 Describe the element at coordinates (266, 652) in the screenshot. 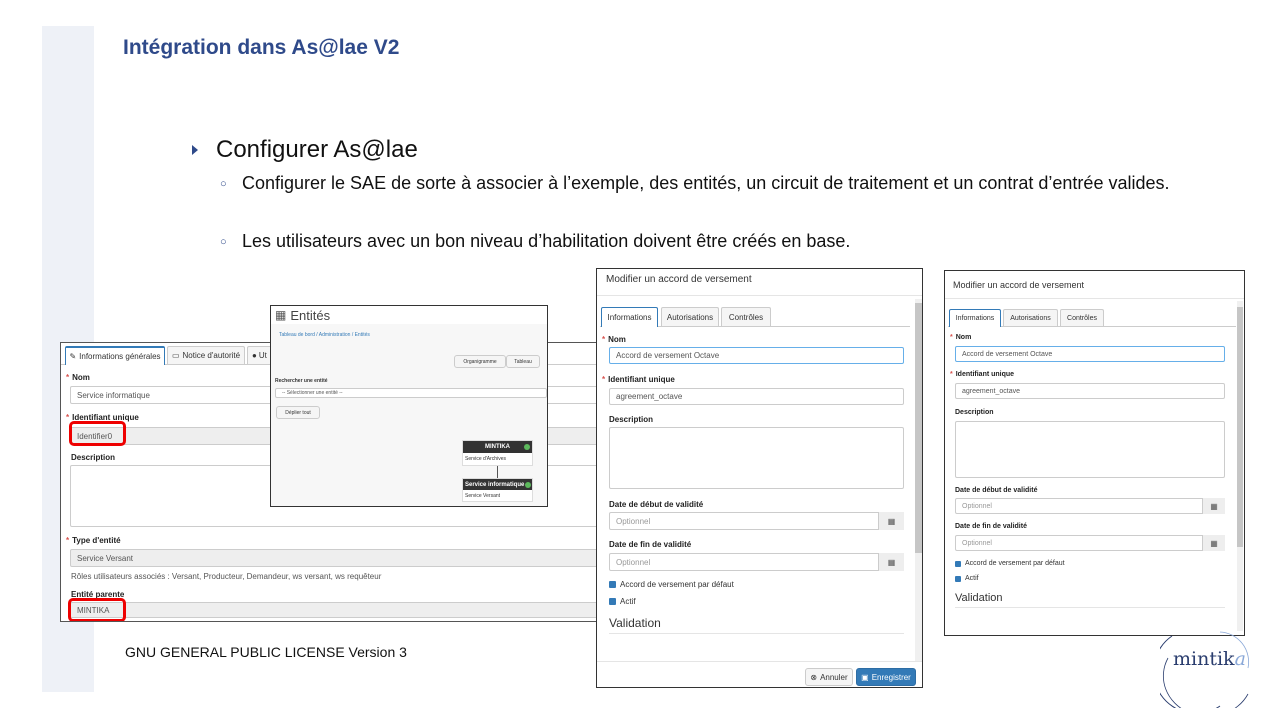

I see `license-footer: GNU GENERAL PUBLIC LICENSE Version 3` at that location.